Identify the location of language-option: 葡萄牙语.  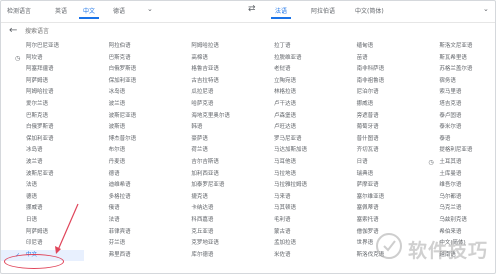
(373, 128).